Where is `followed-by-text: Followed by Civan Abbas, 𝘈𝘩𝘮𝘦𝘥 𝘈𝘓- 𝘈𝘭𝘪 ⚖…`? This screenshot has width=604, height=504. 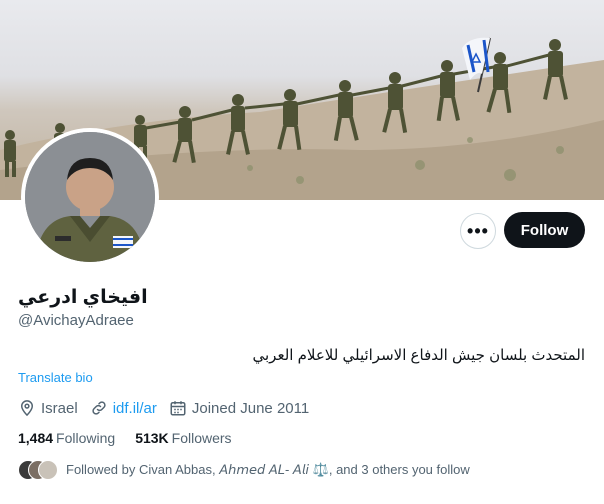
followed-by-text: Followed by Civan Abbas, 𝘈𝘩𝘮𝘦𝘥 𝘈𝘓- 𝘈𝘭𝘪 ⚖… is located at coordinates (268, 469).